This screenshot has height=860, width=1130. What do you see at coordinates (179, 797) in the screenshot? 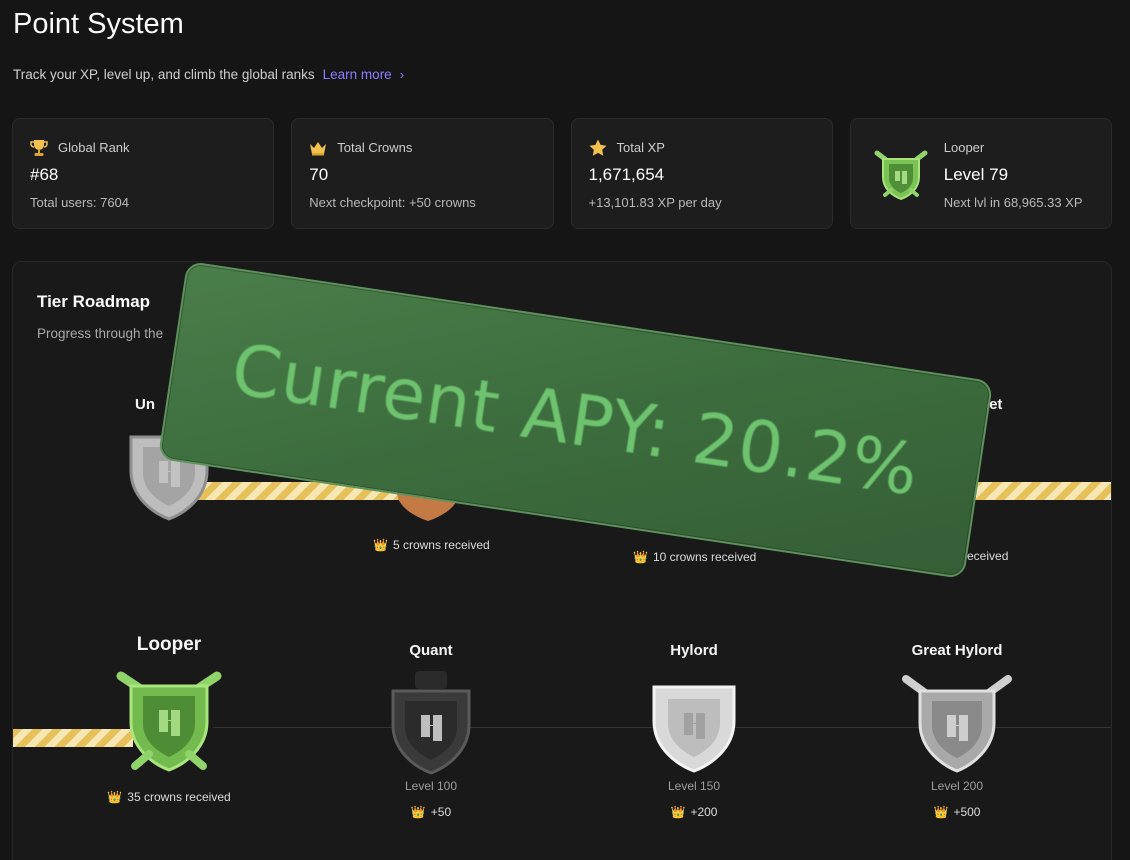
I see `crowns-text: 35 crowns received` at bounding box center [179, 797].